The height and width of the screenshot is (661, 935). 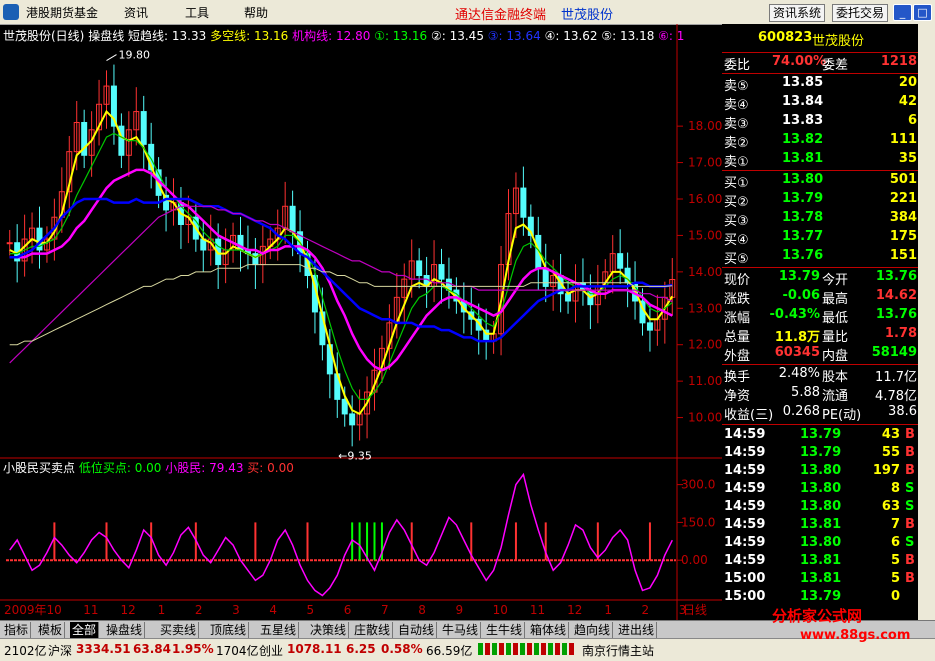 I want to click on order-volume: 501, so click(x=903, y=179).